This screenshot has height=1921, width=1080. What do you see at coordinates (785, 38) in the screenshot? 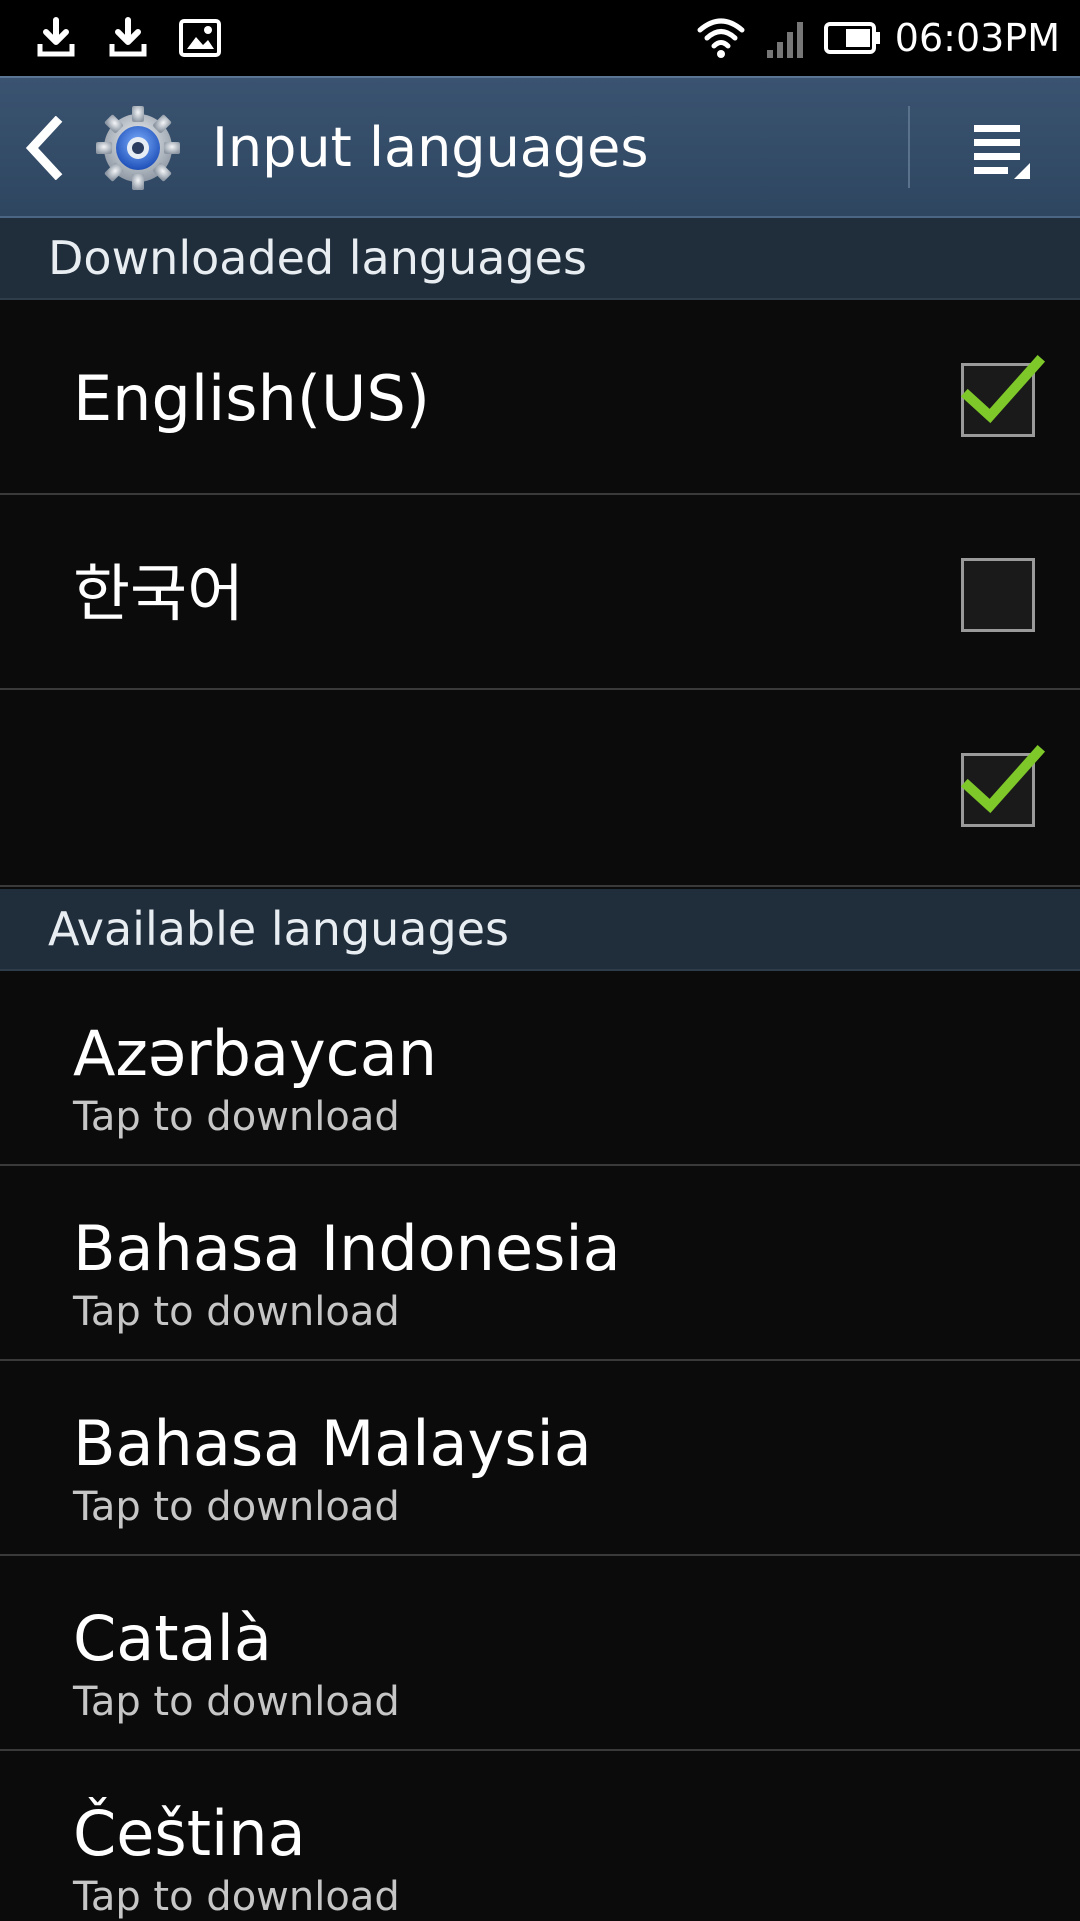
I see `signal-icon` at bounding box center [785, 38].